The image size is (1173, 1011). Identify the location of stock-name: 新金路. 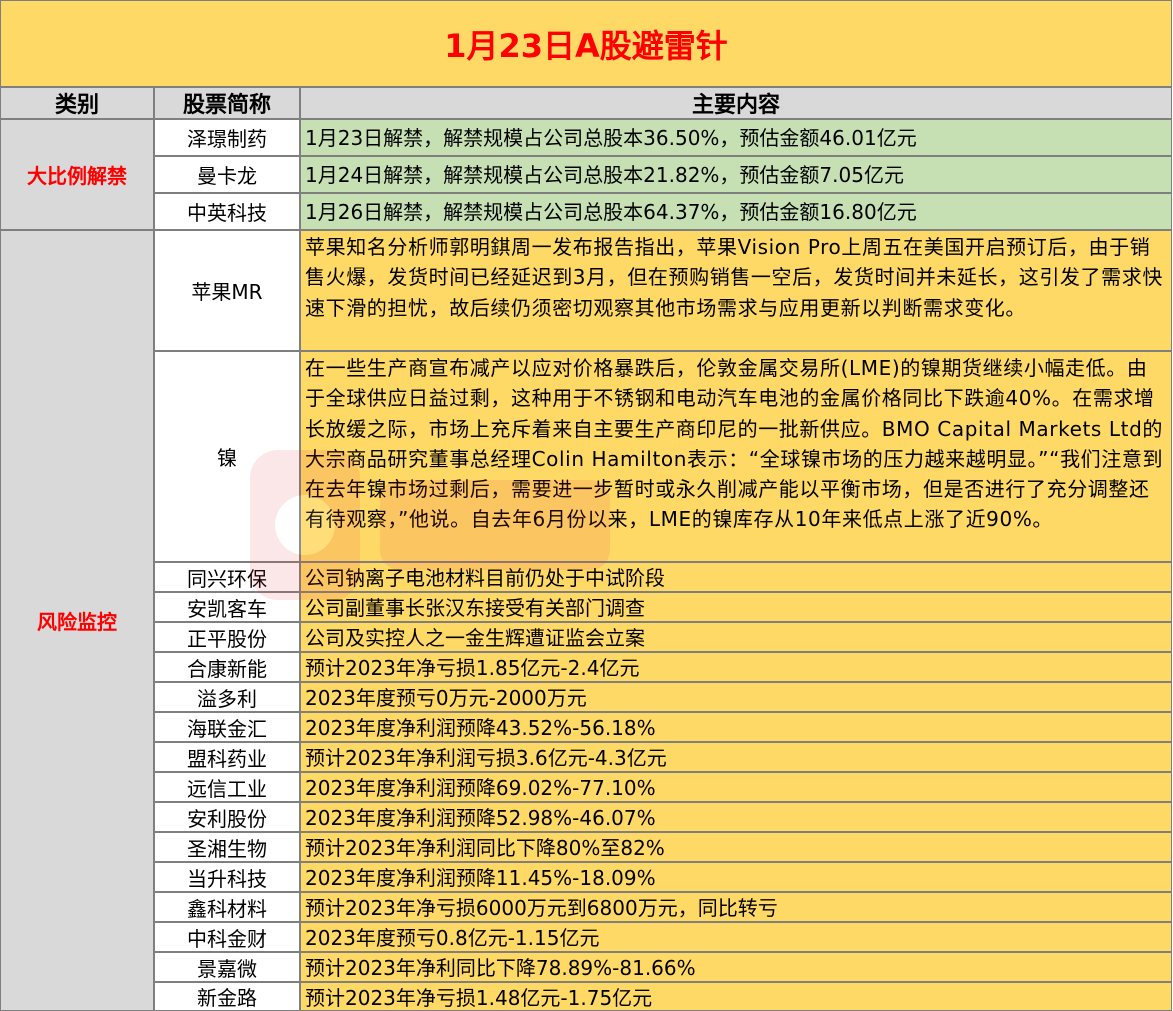
(227, 996).